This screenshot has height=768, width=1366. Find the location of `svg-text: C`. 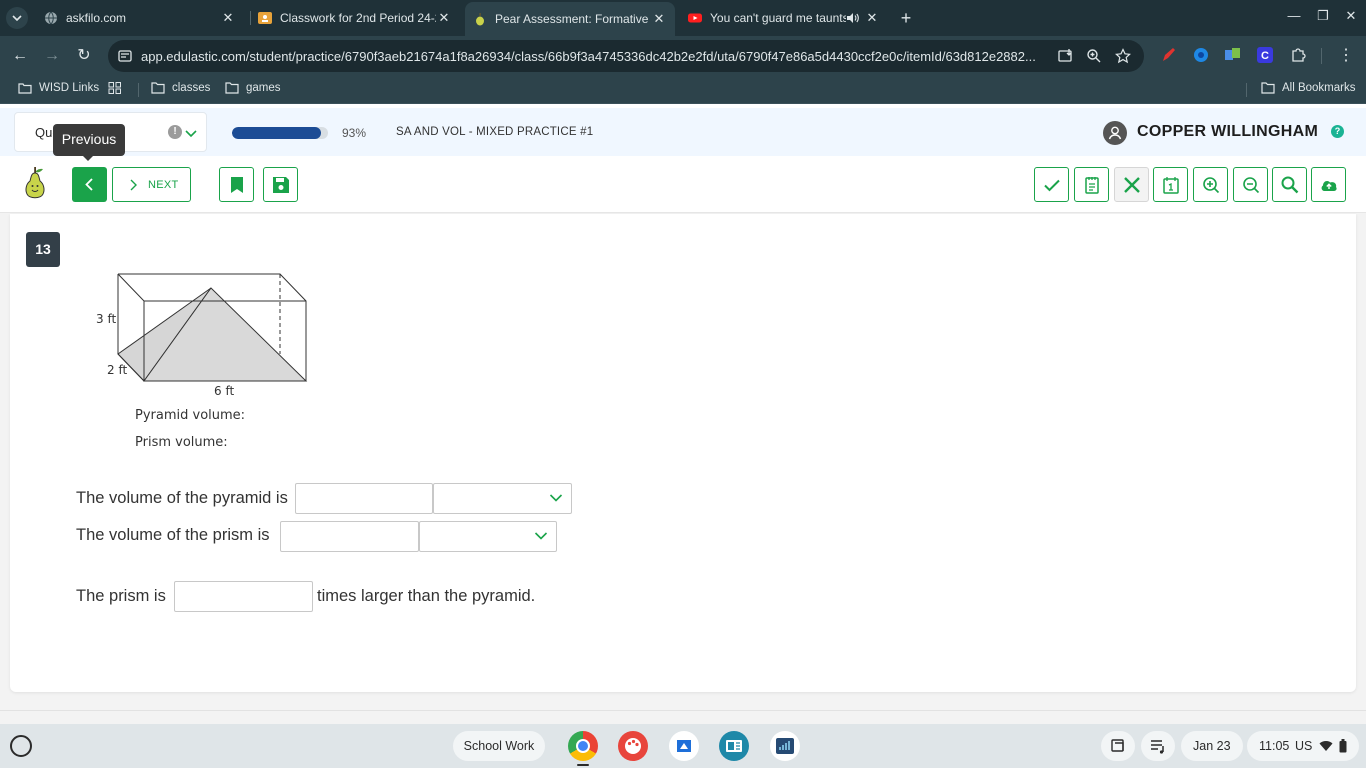

svg-text: C is located at coordinates (1265, 56).